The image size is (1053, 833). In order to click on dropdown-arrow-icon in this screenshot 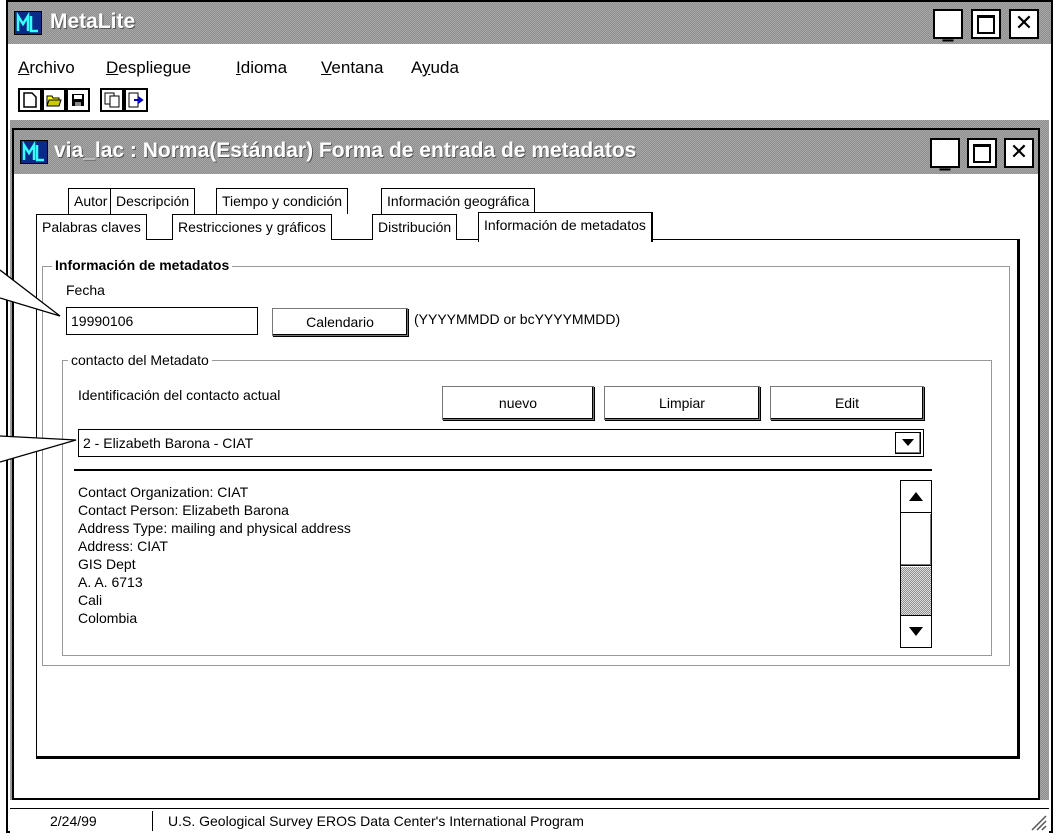, I will do `click(908, 443)`.